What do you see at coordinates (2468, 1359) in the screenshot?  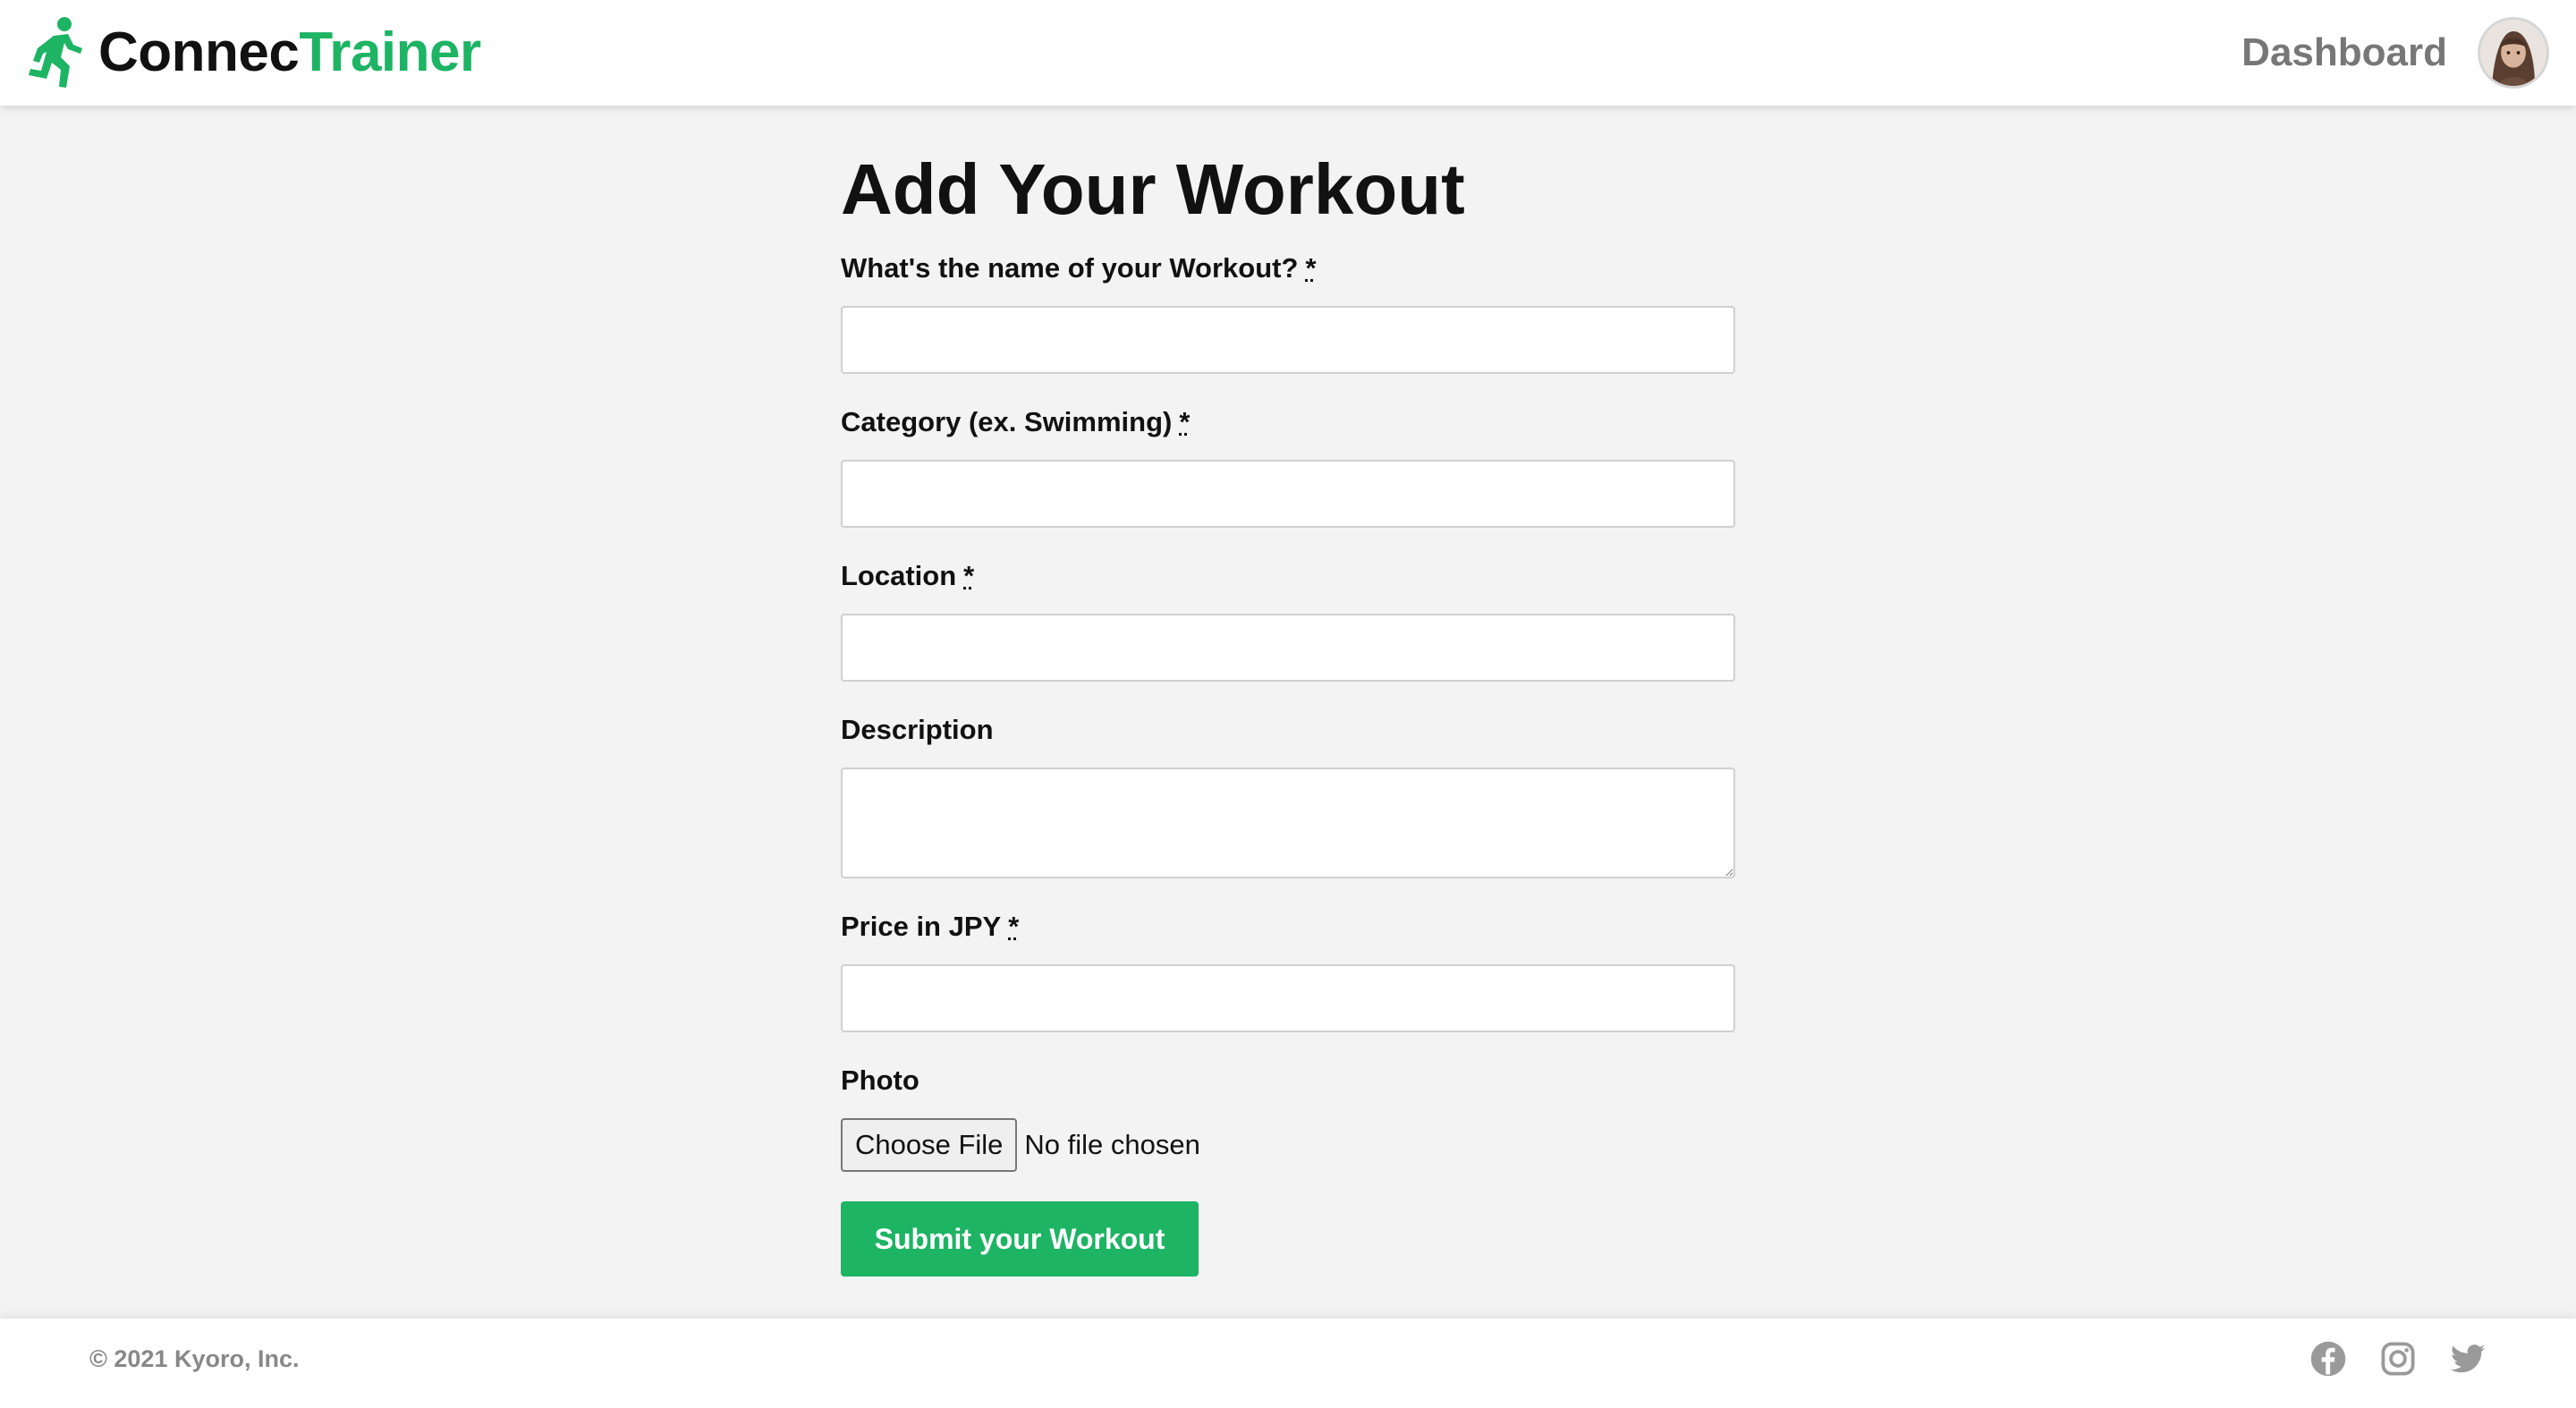 I see `twitter-icon` at bounding box center [2468, 1359].